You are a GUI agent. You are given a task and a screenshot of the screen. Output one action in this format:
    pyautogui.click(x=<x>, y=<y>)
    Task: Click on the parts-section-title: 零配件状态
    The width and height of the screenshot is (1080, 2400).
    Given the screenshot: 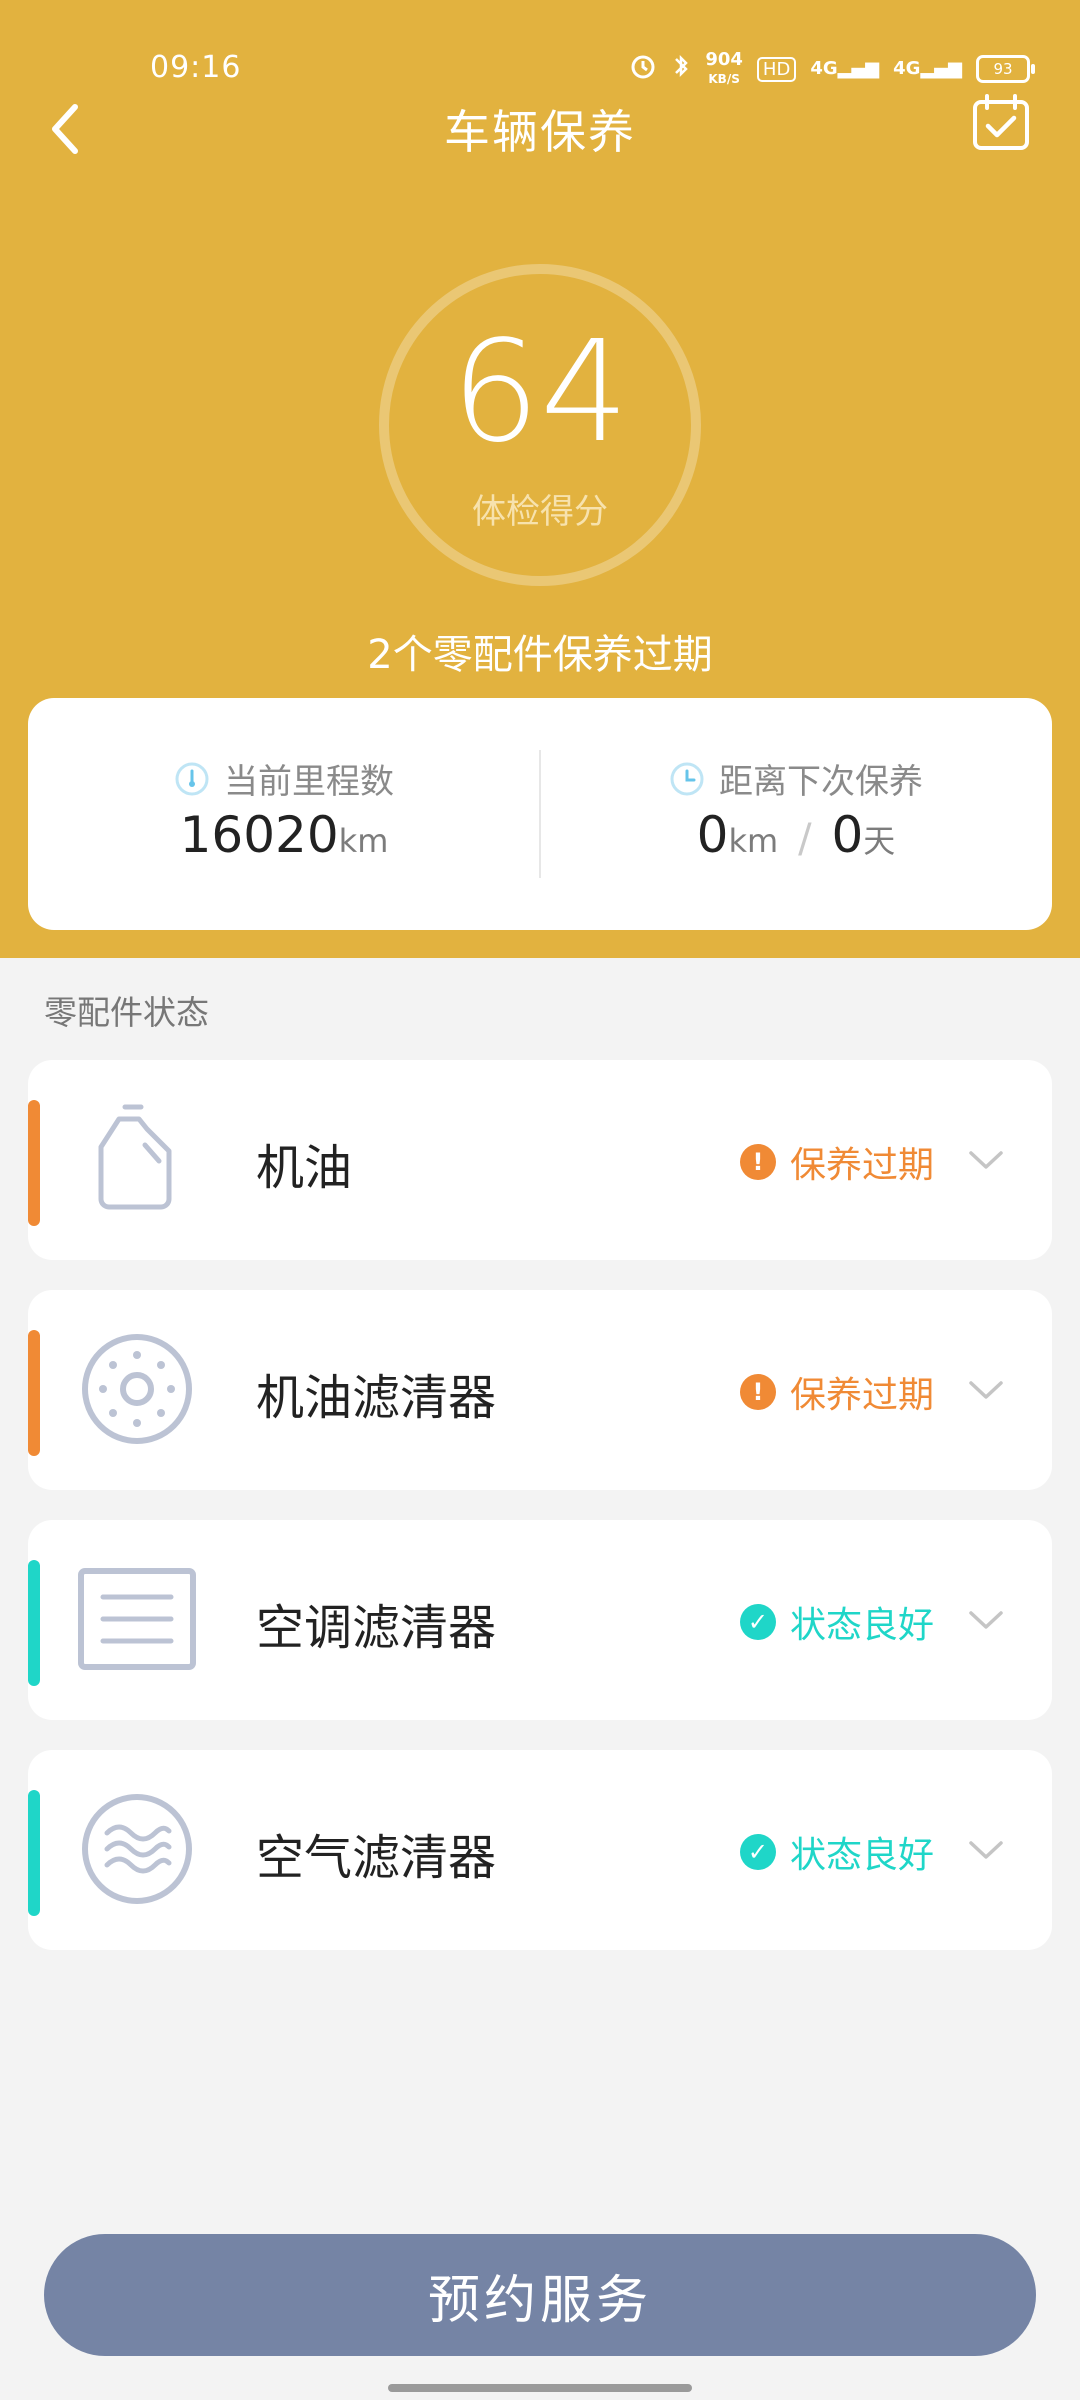 What is the action you would take?
    pyautogui.click(x=126, y=1012)
    